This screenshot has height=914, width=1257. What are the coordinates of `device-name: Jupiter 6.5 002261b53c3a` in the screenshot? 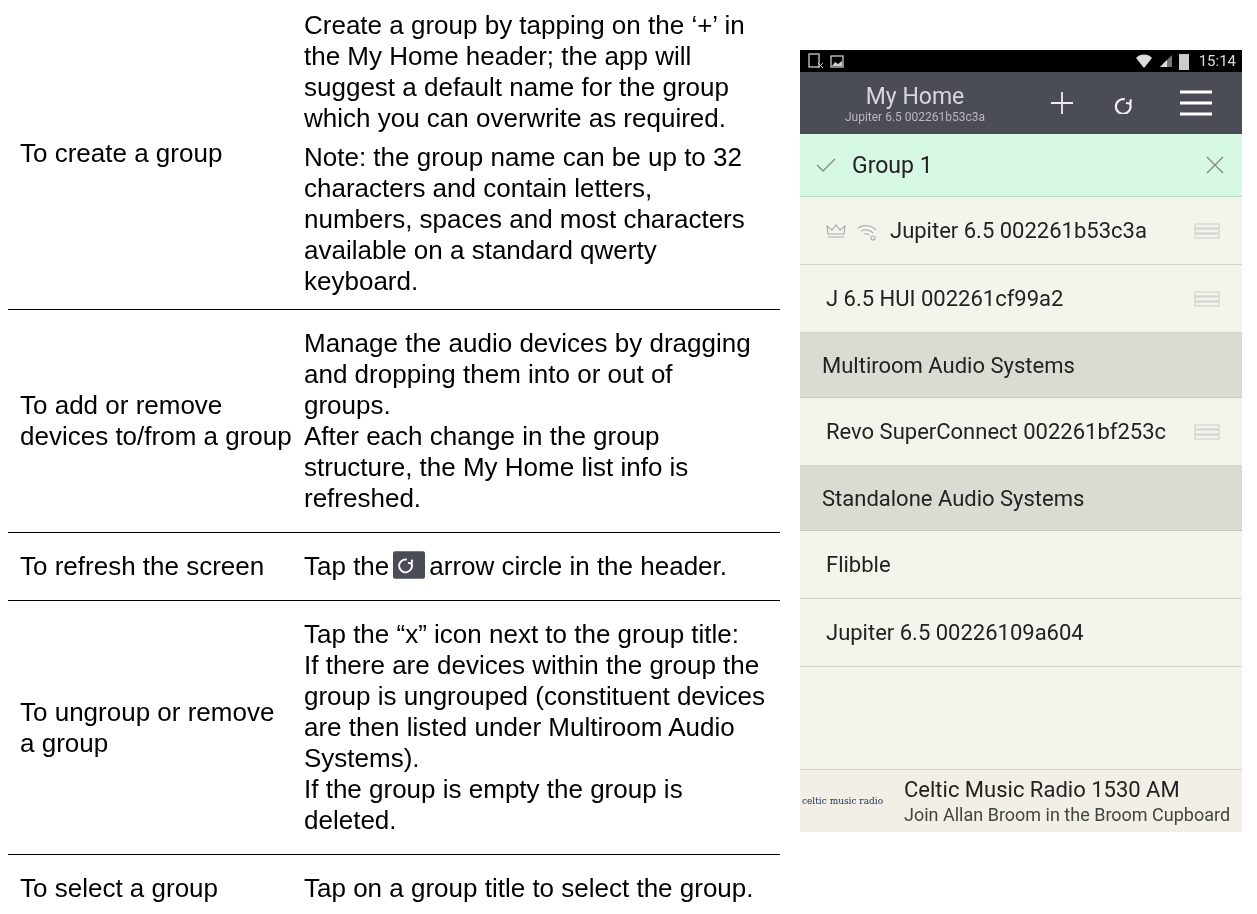 It's located at (1019, 230).